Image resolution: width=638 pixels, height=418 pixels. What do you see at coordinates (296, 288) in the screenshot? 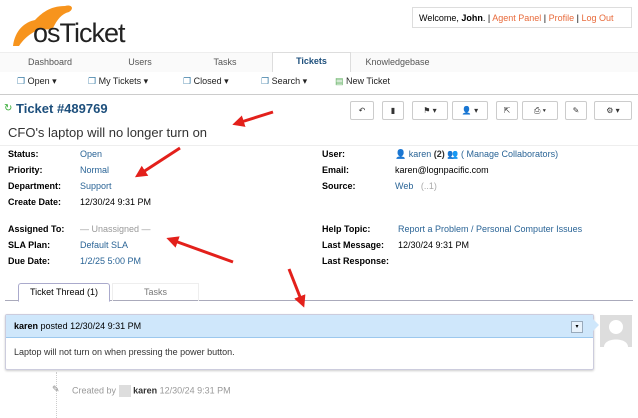
I see `arrow-thread` at bounding box center [296, 288].